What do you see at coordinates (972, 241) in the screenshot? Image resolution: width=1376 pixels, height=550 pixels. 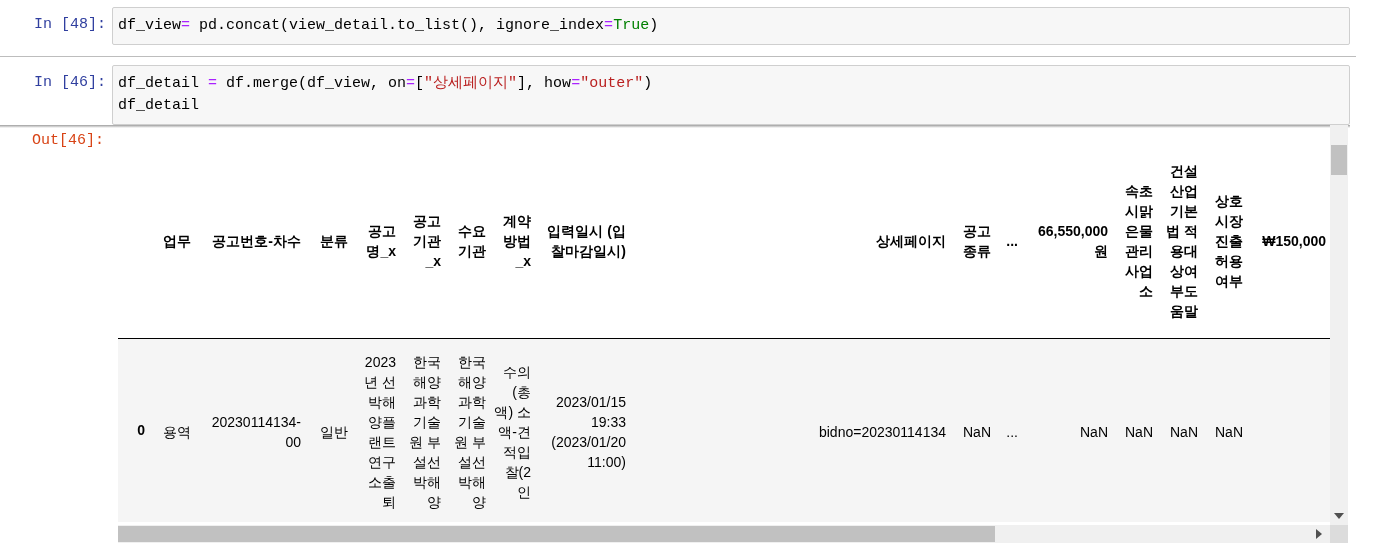 I see `column-header: 공고종류` at bounding box center [972, 241].